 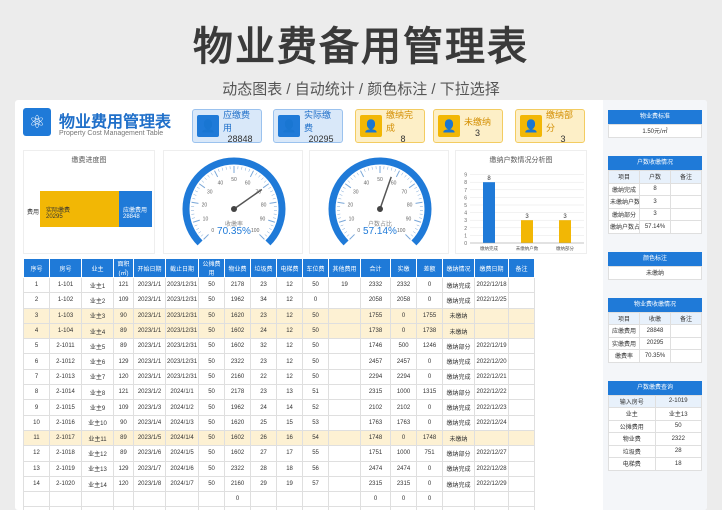 What do you see at coordinates (149, 468) in the screenshot?
I see `table-cell: 2023/1/7` at bounding box center [149, 468].